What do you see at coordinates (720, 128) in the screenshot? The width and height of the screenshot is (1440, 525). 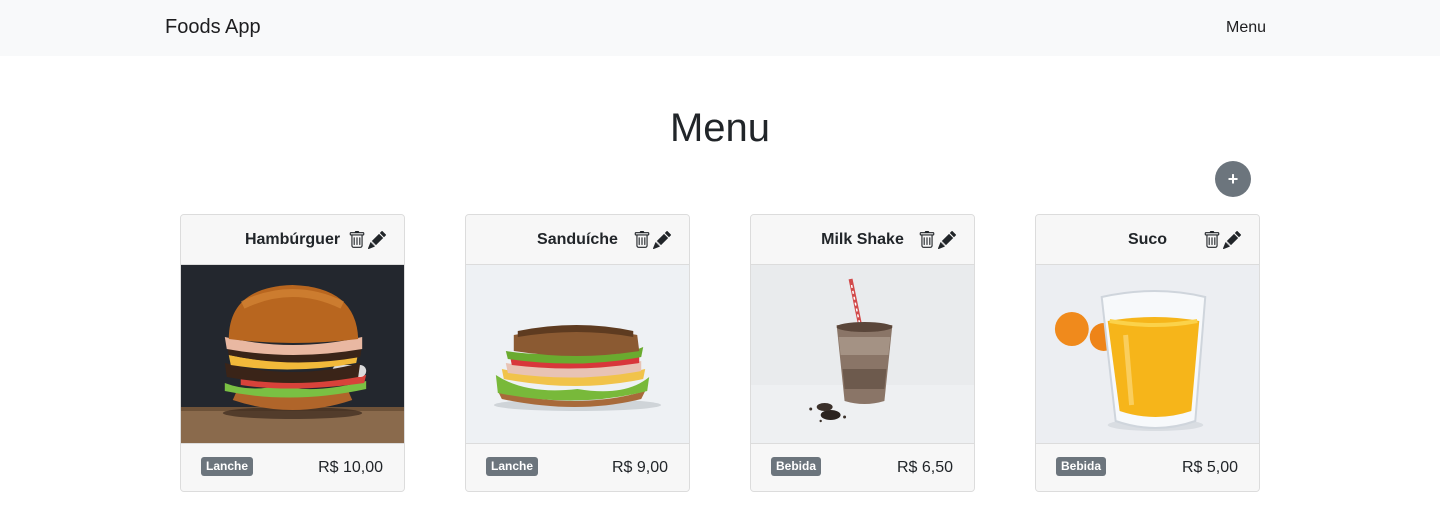 I see `page-title: Menu` at bounding box center [720, 128].